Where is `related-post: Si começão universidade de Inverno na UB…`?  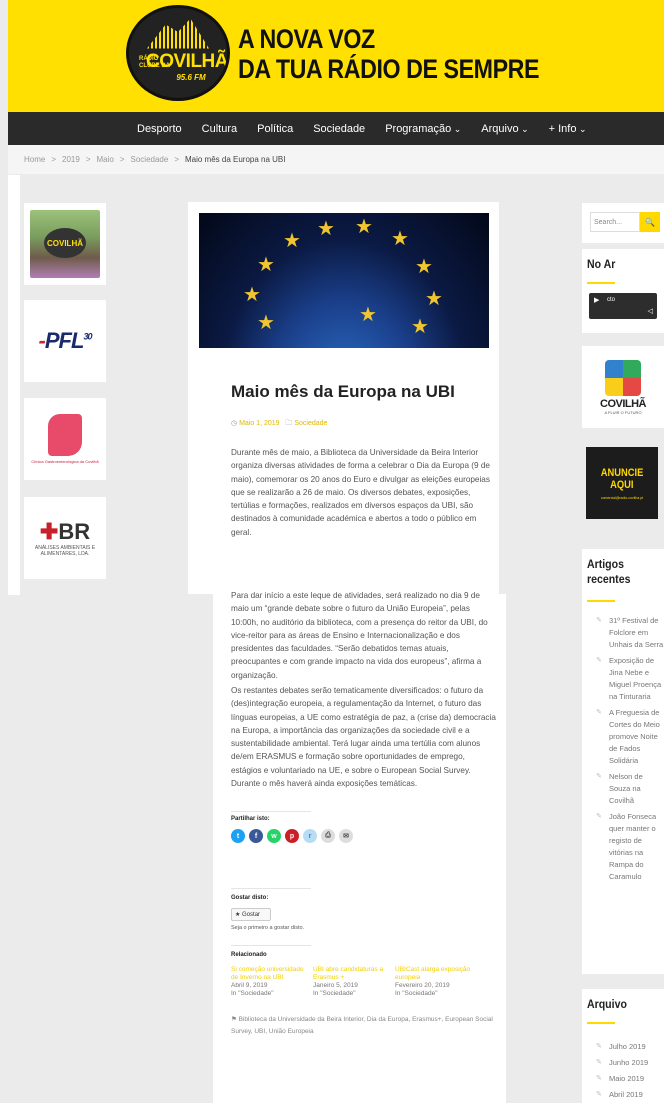
related-post: Si começão universidade de Inverno na UB… is located at coordinates (269, 982).